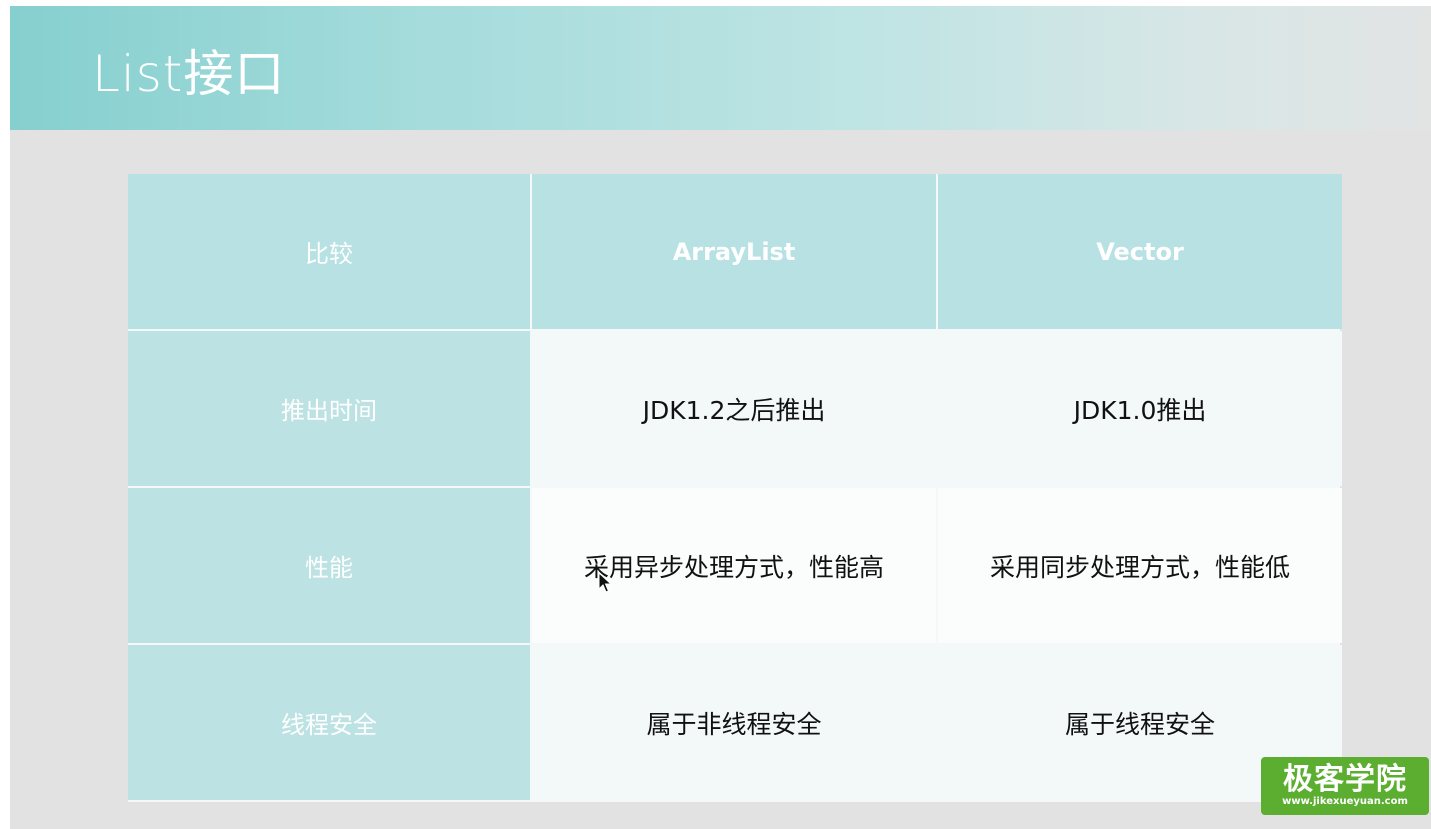 This screenshot has height=829, width=1431. Describe the element at coordinates (329, 565) in the screenshot. I see `row-label-performance: 性能` at that location.